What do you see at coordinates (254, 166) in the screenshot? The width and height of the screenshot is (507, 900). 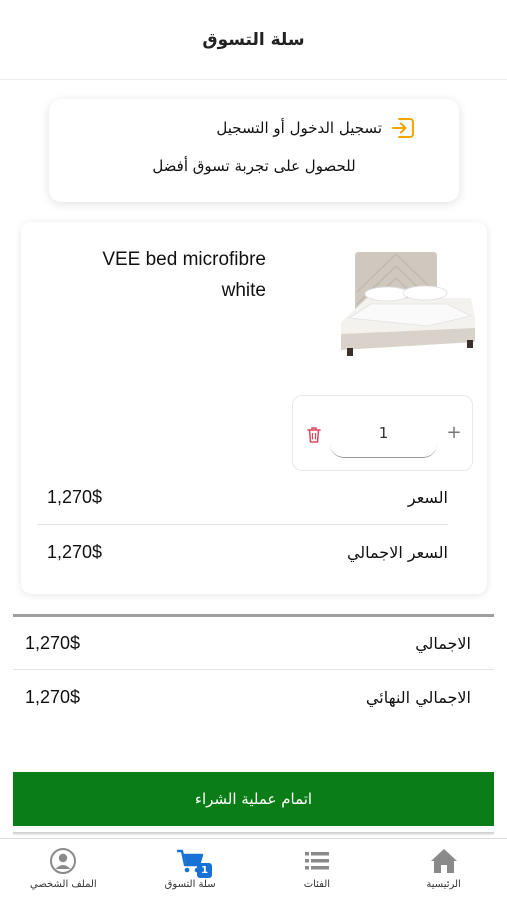 I see `login-subtitle: للحصول على تجربة تسوق أفضل` at bounding box center [254, 166].